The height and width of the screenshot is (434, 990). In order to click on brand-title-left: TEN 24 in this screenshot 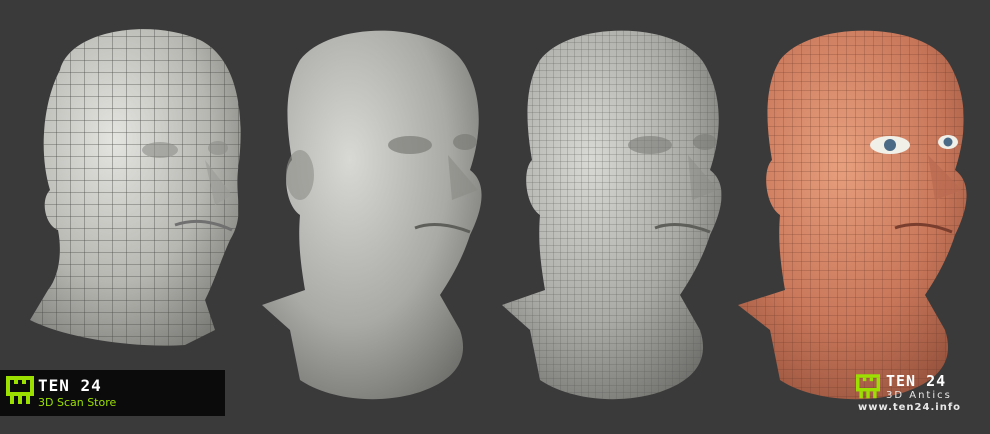, I will do `click(70, 385)`.